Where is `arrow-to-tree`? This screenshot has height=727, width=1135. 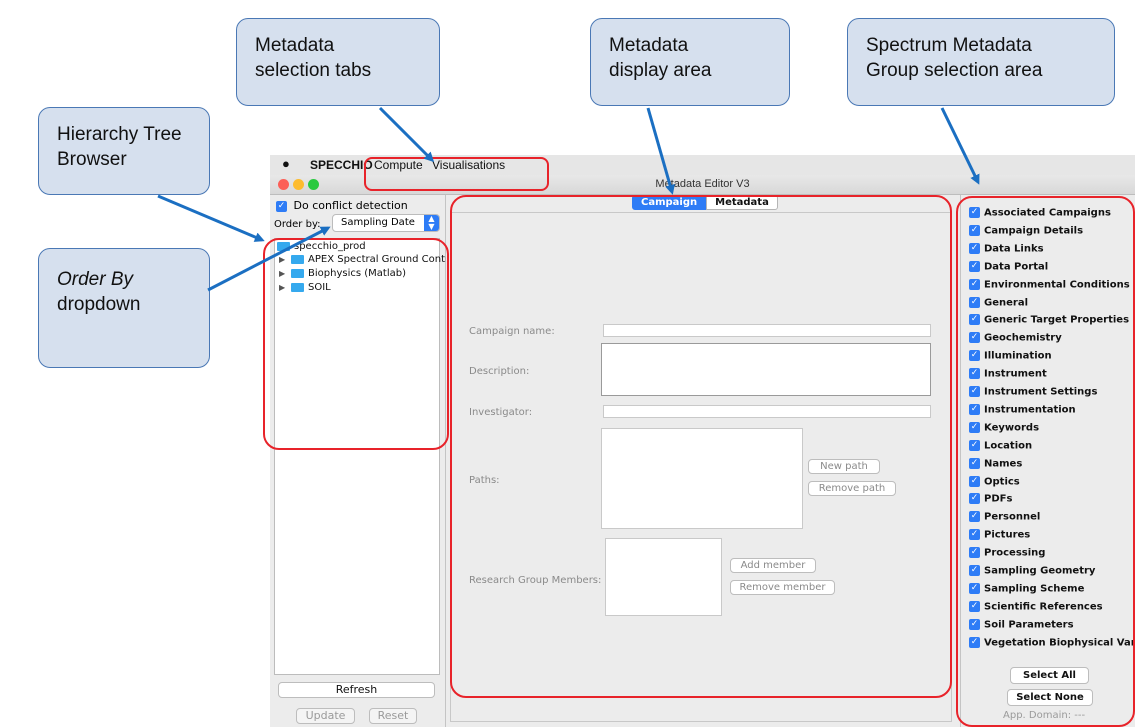 arrow-to-tree is located at coordinates (211, 218).